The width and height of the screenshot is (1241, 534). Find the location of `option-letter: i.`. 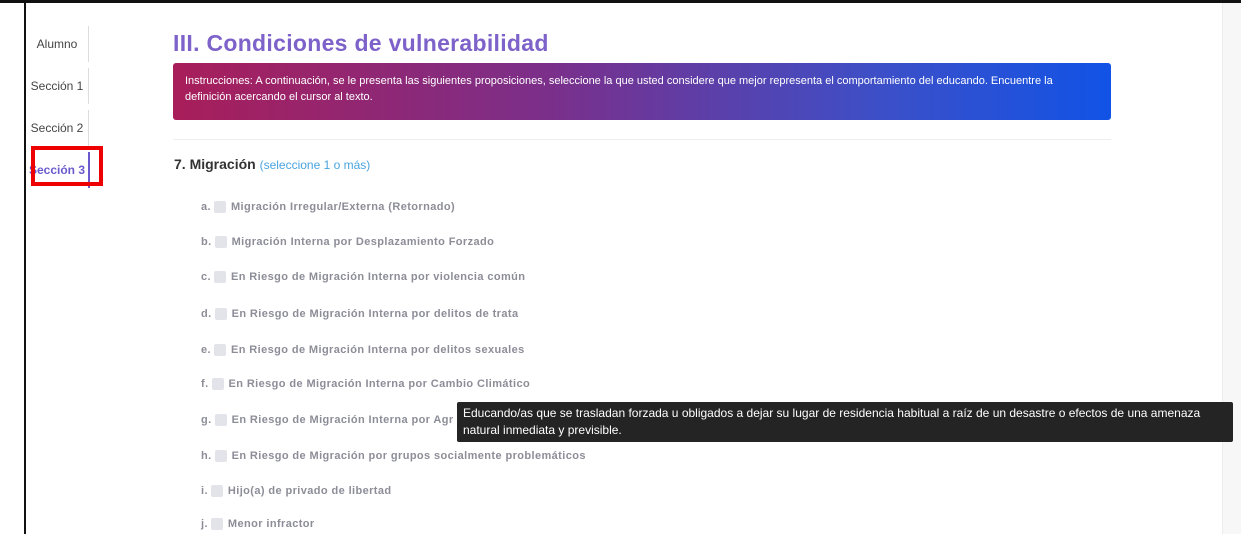

option-letter: i. is located at coordinates (204, 491).